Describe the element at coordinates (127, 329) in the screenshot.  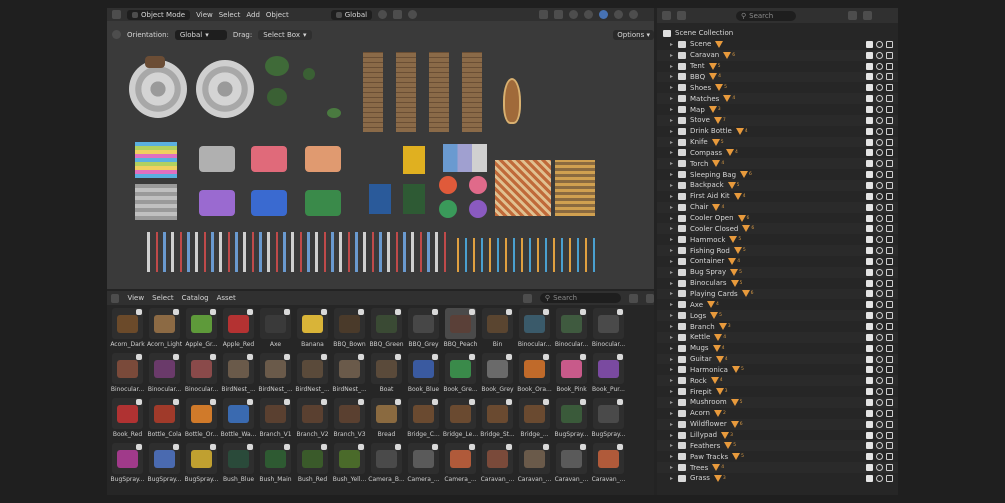
I see `asset-tile: Acorn_Dark` at that location.